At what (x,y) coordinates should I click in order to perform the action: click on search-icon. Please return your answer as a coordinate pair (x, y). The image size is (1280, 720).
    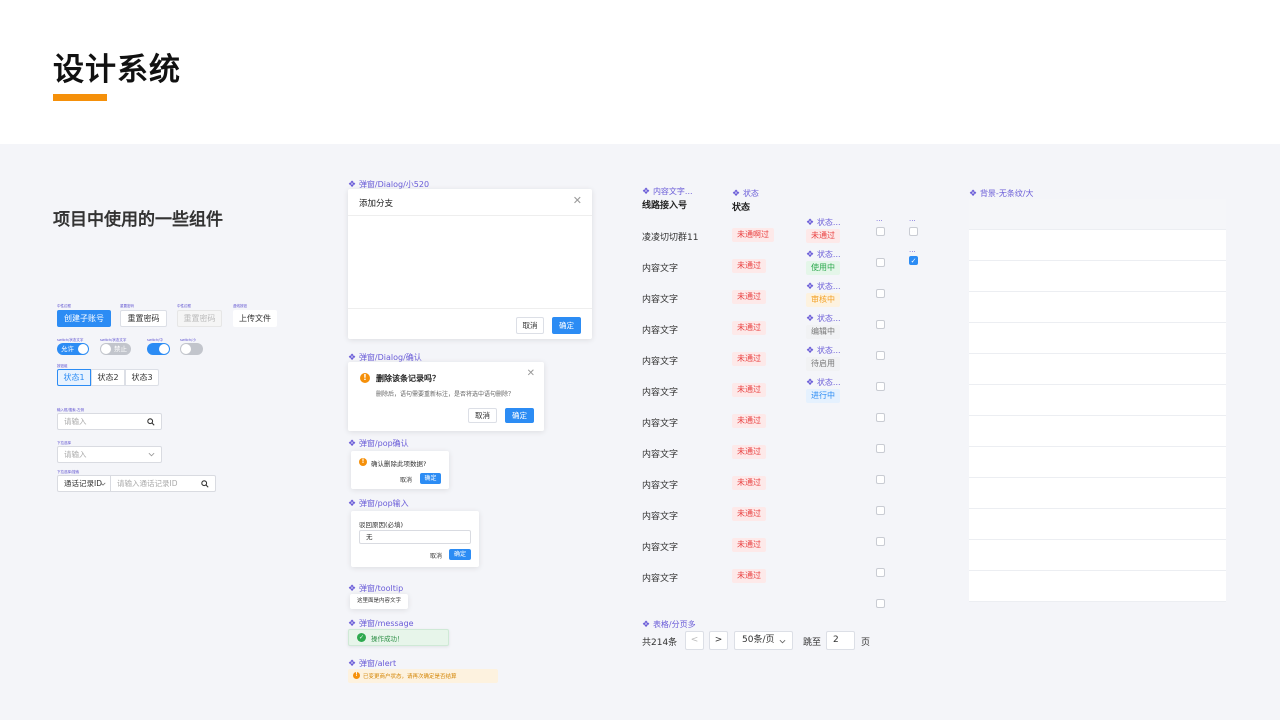
    Looking at the image, I should click on (205, 484).